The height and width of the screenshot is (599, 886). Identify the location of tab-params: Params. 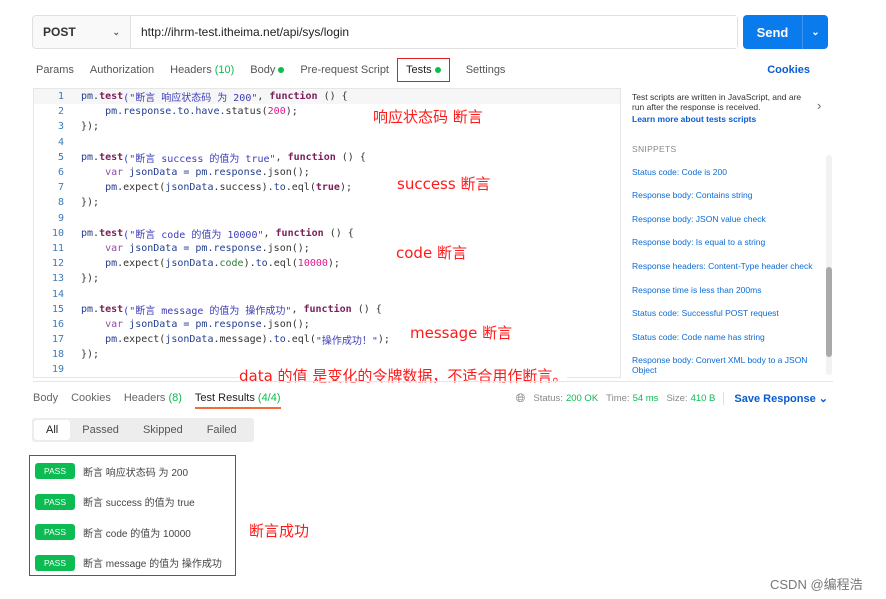
(55, 70).